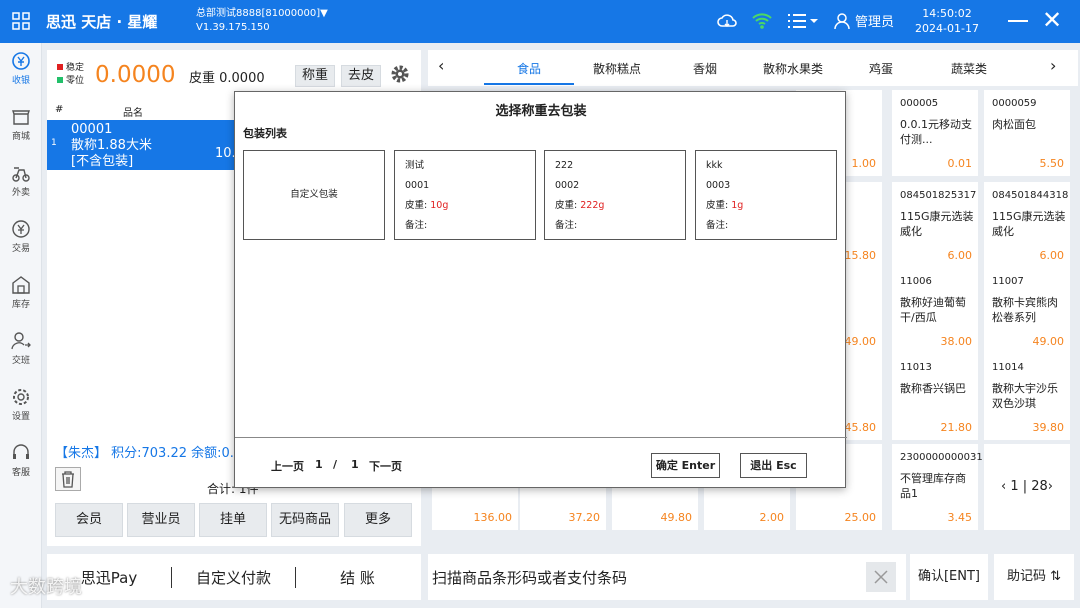 The width and height of the screenshot is (1080, 608). Describe the element at coordinates (378, 520) in the screenshot. I see `more-button: 更多` at that location.